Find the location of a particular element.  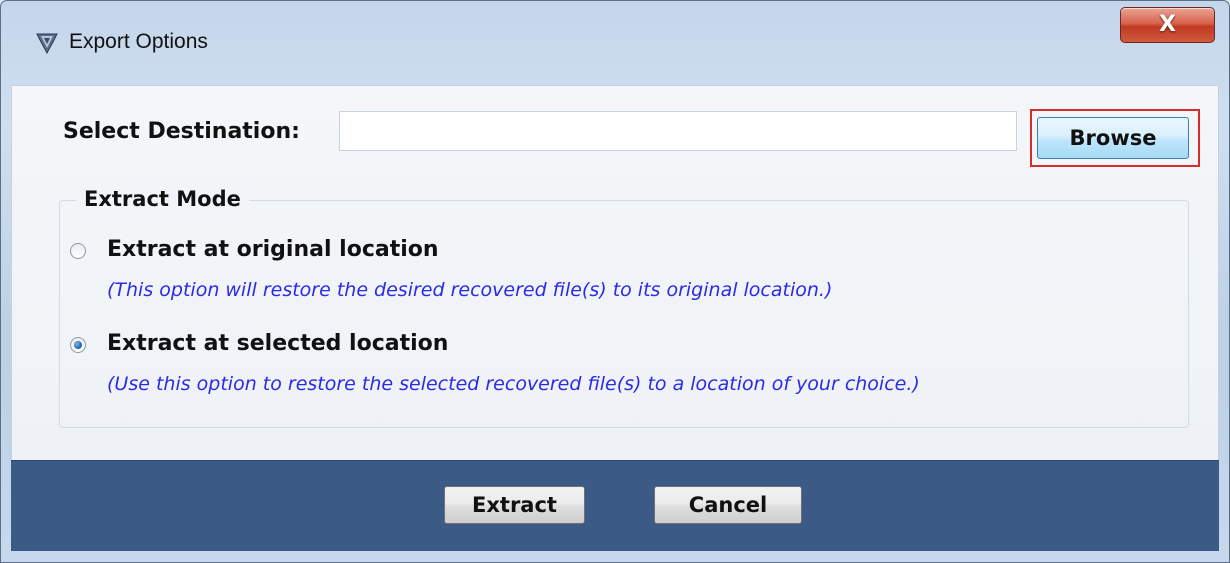

title-bar: Export Options X is located at coordinates (615, 40).